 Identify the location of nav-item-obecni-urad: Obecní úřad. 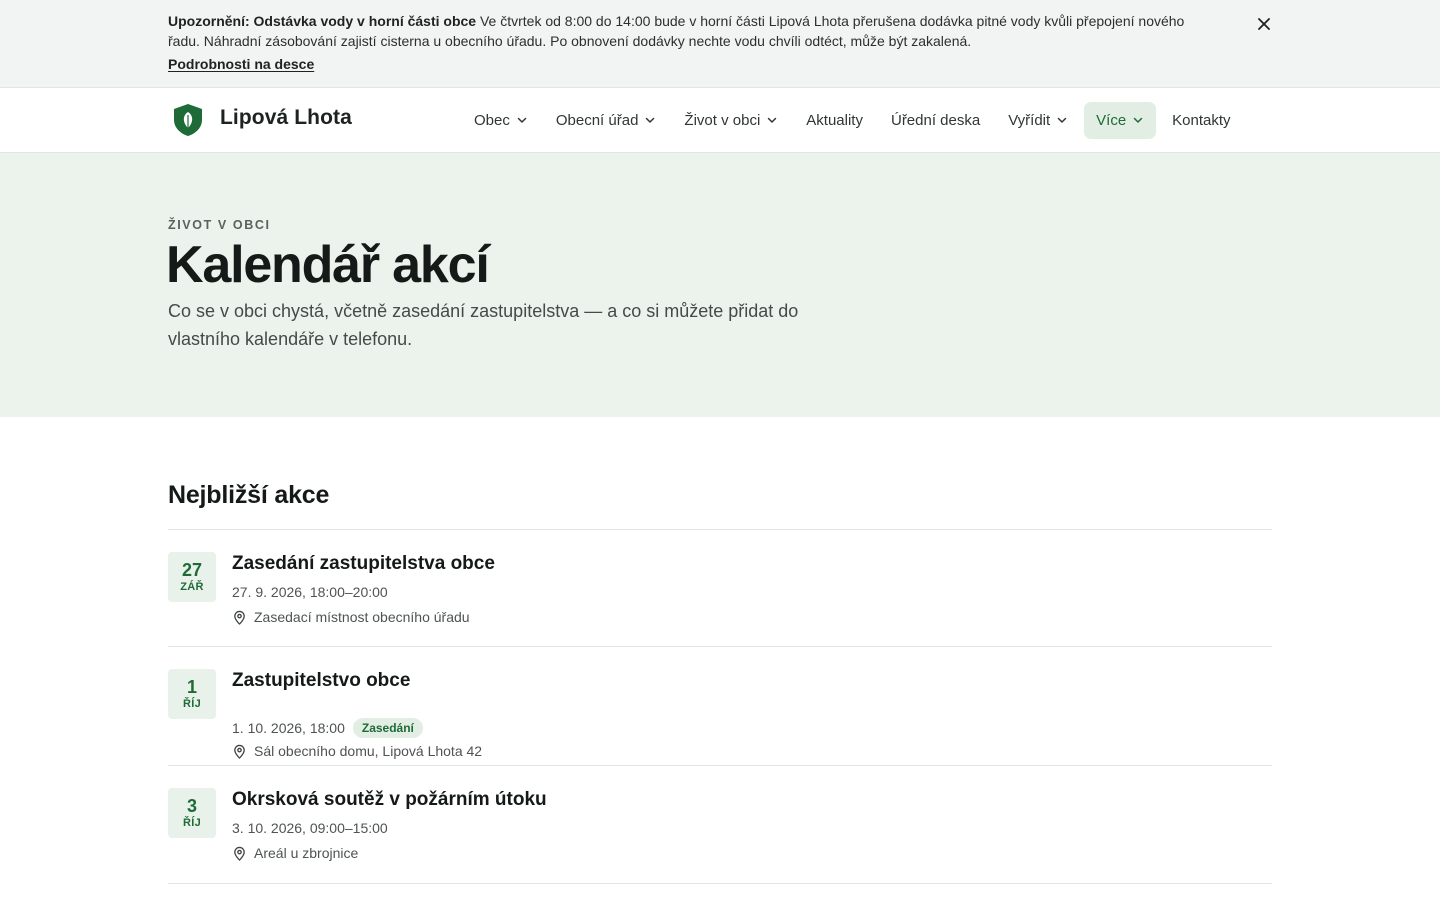
(606, 120).